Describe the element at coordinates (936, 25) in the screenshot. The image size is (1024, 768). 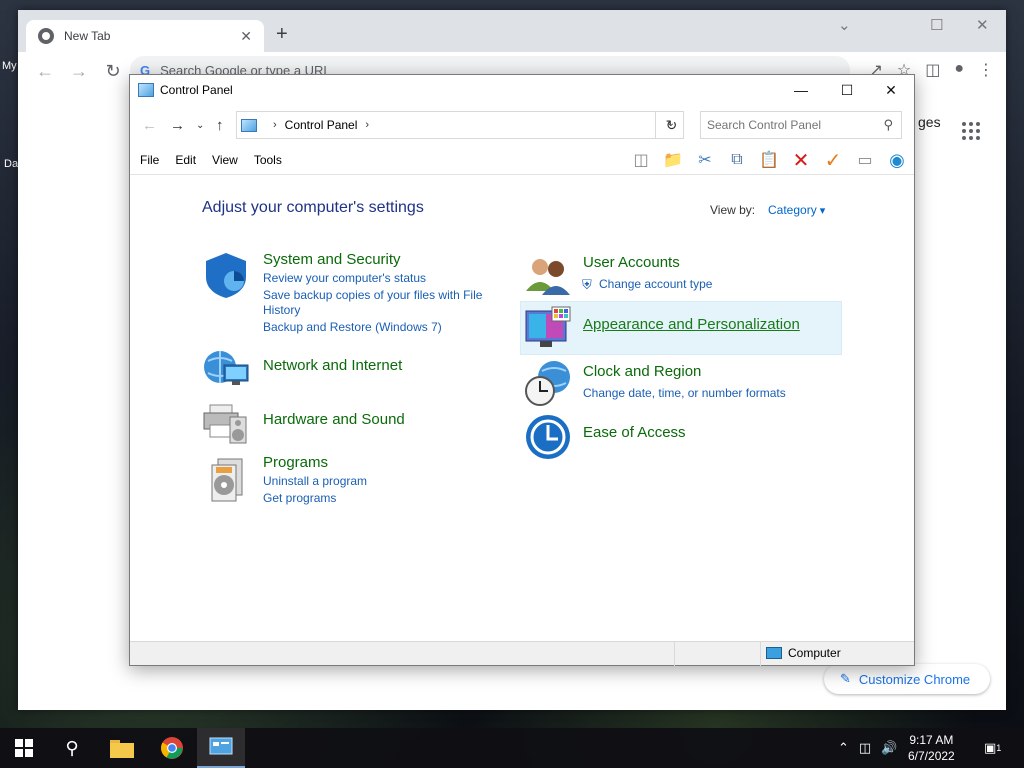
I see `chrome-maximize-icon: ☐` at that location.